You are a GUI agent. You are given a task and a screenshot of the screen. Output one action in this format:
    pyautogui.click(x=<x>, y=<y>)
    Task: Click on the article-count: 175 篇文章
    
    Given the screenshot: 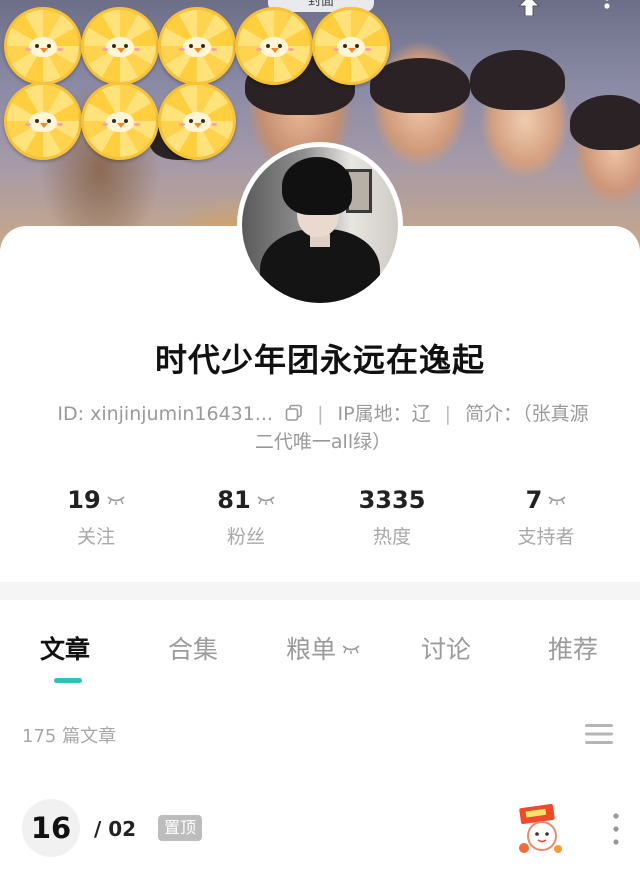 What is the action you would take?
    pyautogui.click(x=69, y=736)
    